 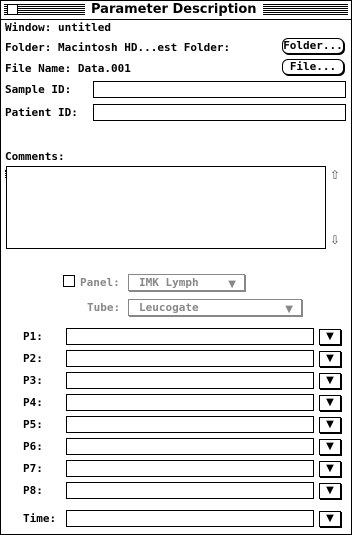 I want to click on comments-scrollbar: ⇧ ⇩, so click(x=335, y=207).